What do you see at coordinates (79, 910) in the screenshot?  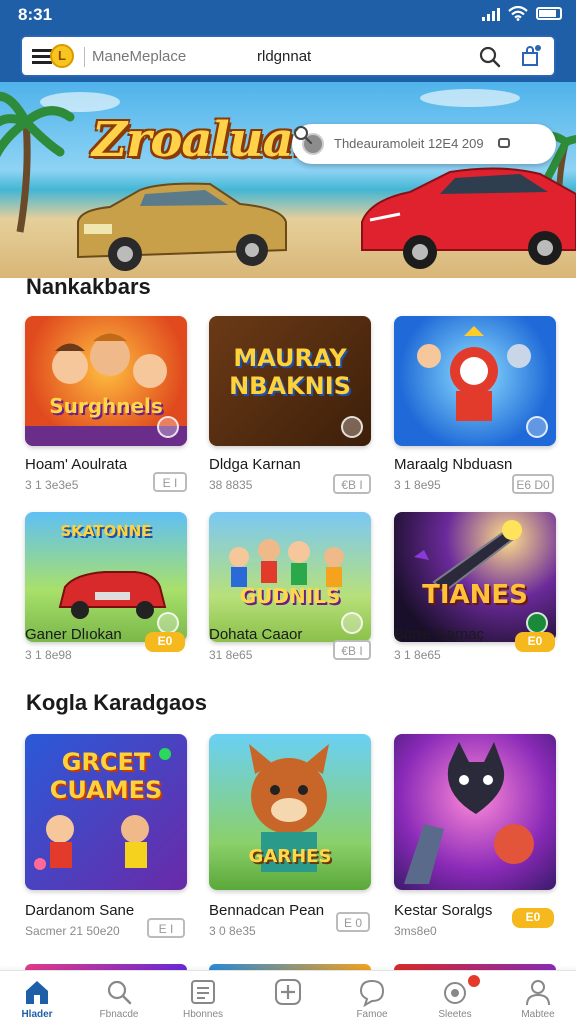 I see `game-title: Dardanom Sane` at bounding box center [79, 910].